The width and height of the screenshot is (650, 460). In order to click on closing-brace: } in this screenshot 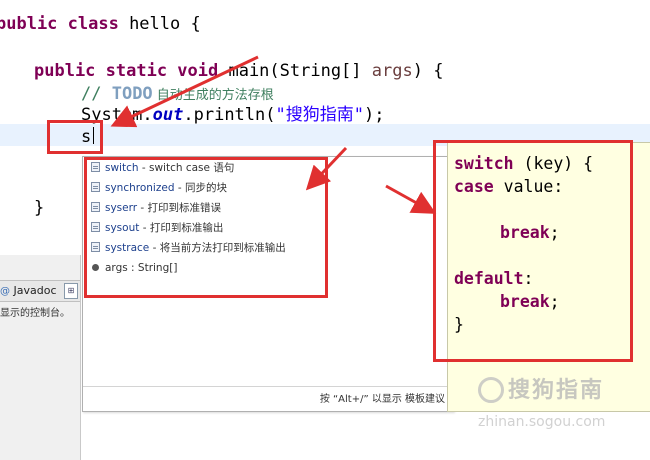, I will do `click(39, 208)`.